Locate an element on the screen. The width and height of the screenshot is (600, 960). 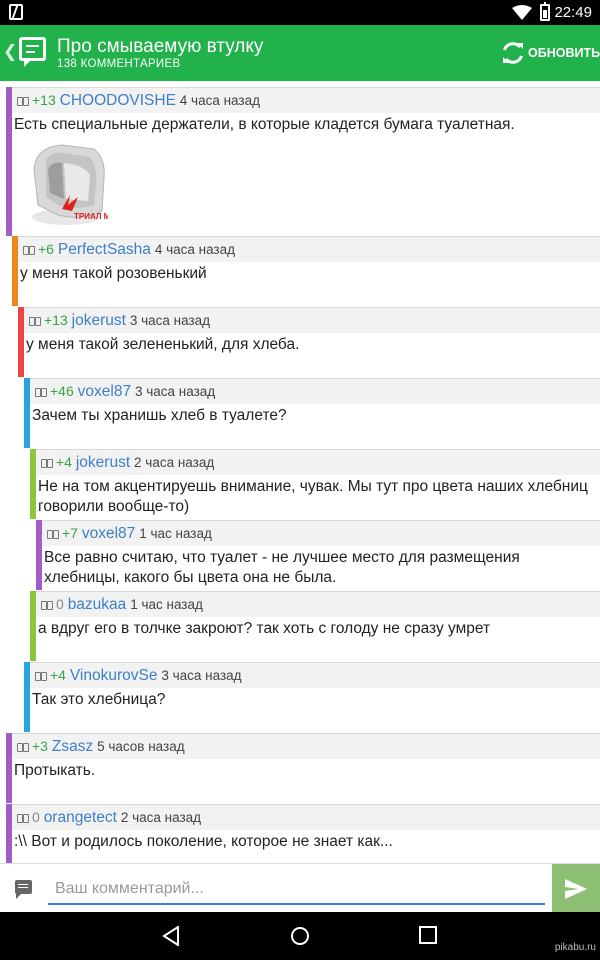
comment-header: 0 orangetect 2 часа назад is located at coordinates (306, 817).